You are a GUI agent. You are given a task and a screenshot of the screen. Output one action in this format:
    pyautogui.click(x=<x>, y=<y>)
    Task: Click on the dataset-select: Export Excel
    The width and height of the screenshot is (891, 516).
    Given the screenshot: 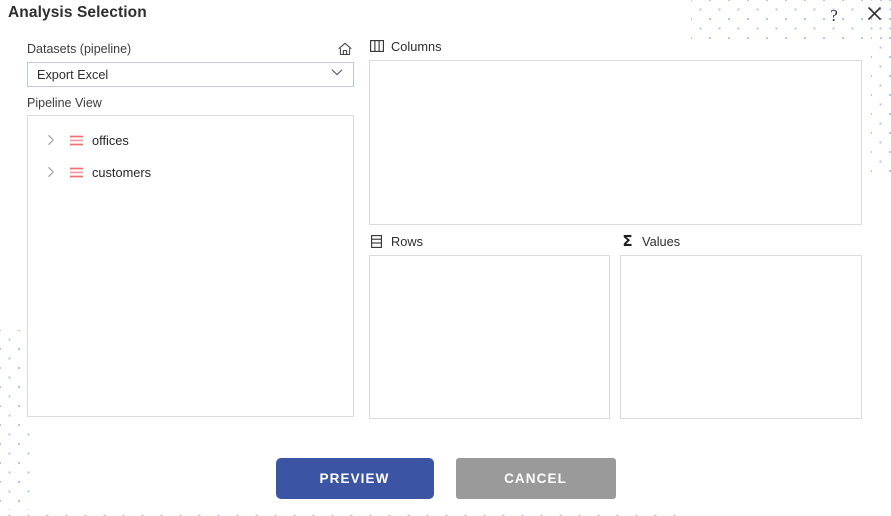 What is the action you would take?
    pyautogui.click(x=190, y=74)
    